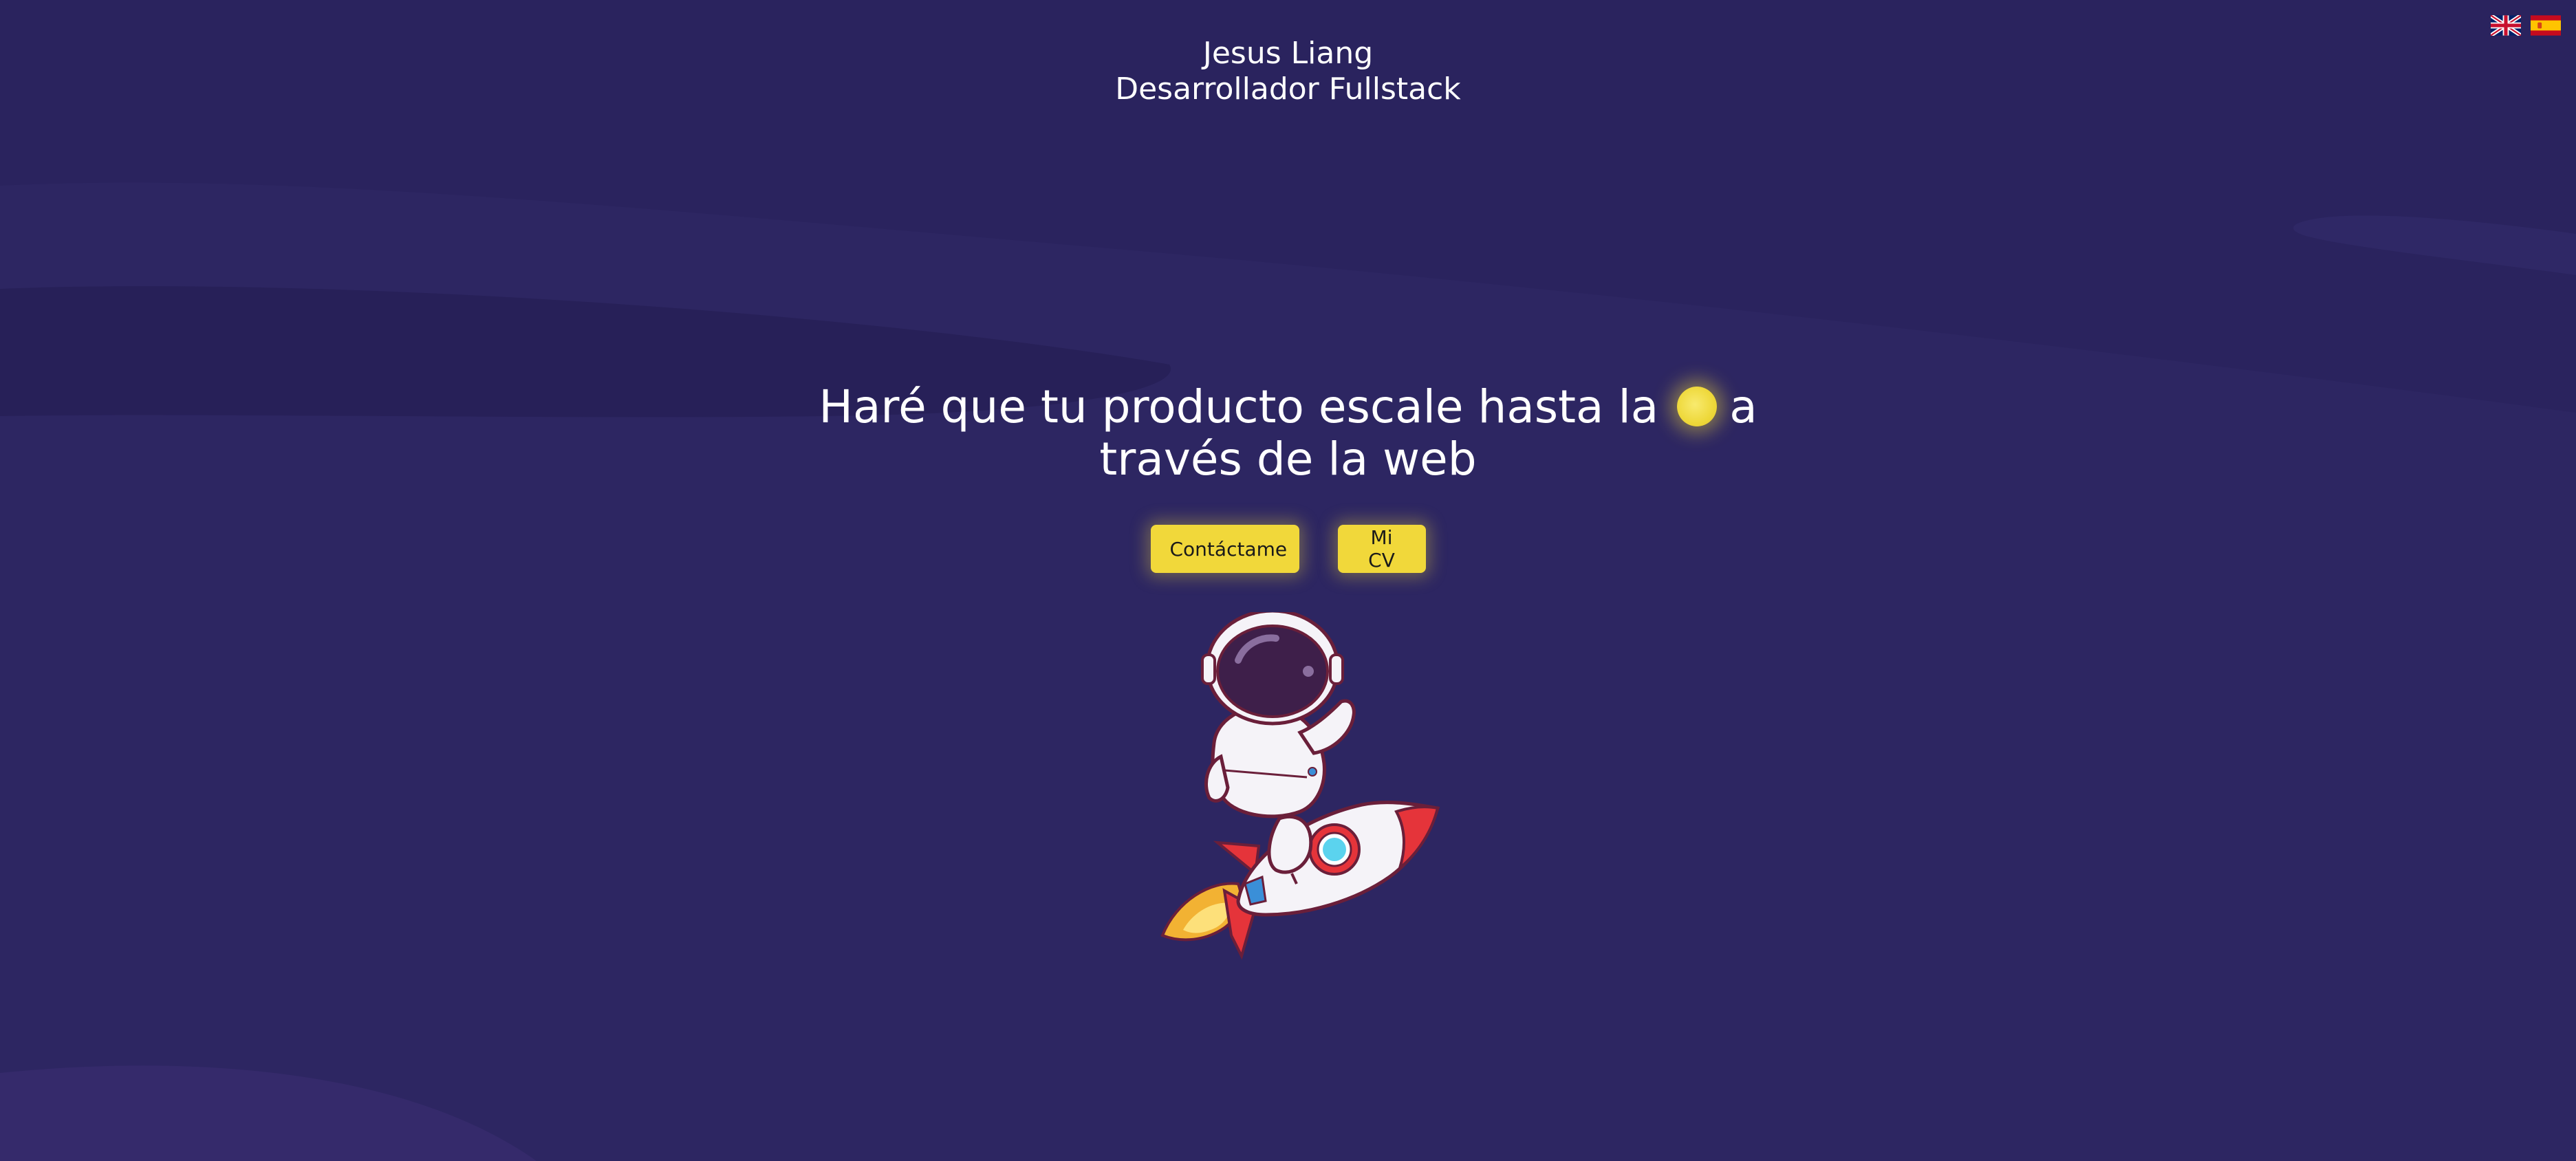  What do you see at coordinates (1743, 406) in the screenshot?
I see `headline-text-part2: a` at bounding box center [1743, 406].